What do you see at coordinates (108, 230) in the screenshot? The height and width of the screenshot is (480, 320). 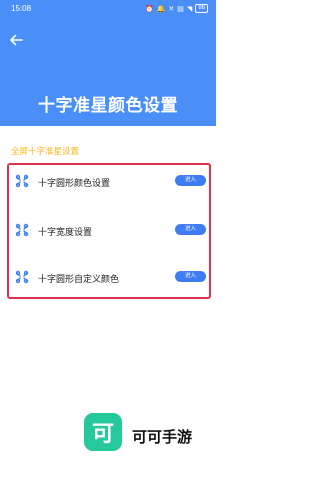 I see `settings-row-width: 十字宽度设置 进入` at bounding box center [108, 230].